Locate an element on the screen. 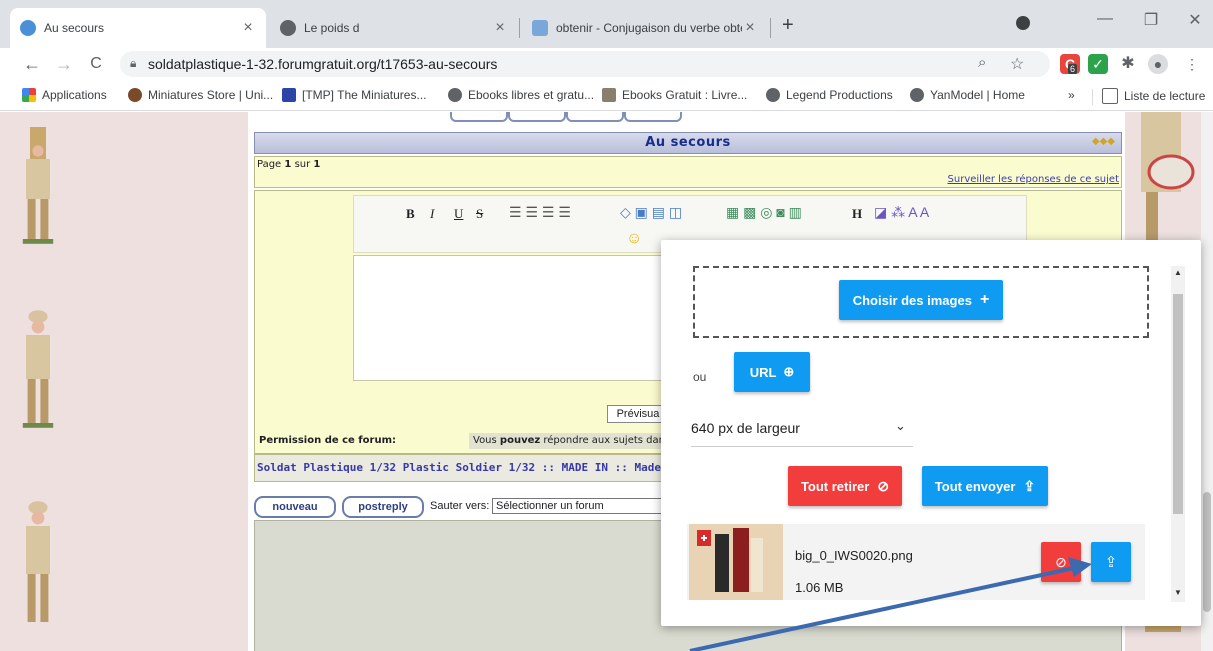 This screenshot has width=1213, height=651. reading-list-button: Liste de lecture is located at coordinates (1153, 96).